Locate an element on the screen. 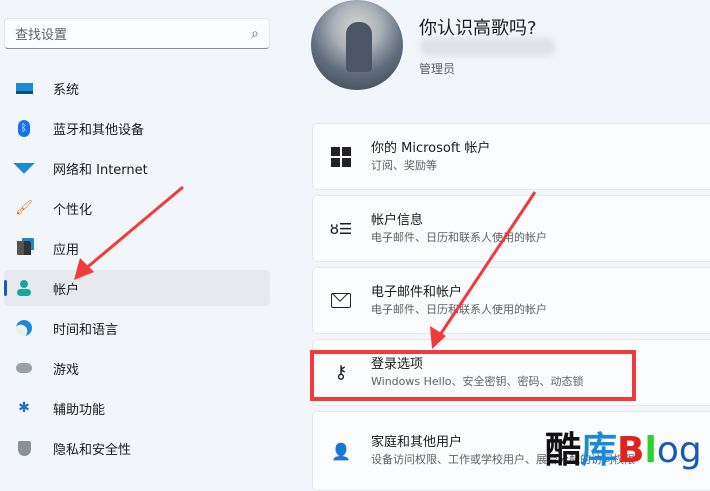  person-list-icon: ȣ☰ is located at coordinates (341, 228).